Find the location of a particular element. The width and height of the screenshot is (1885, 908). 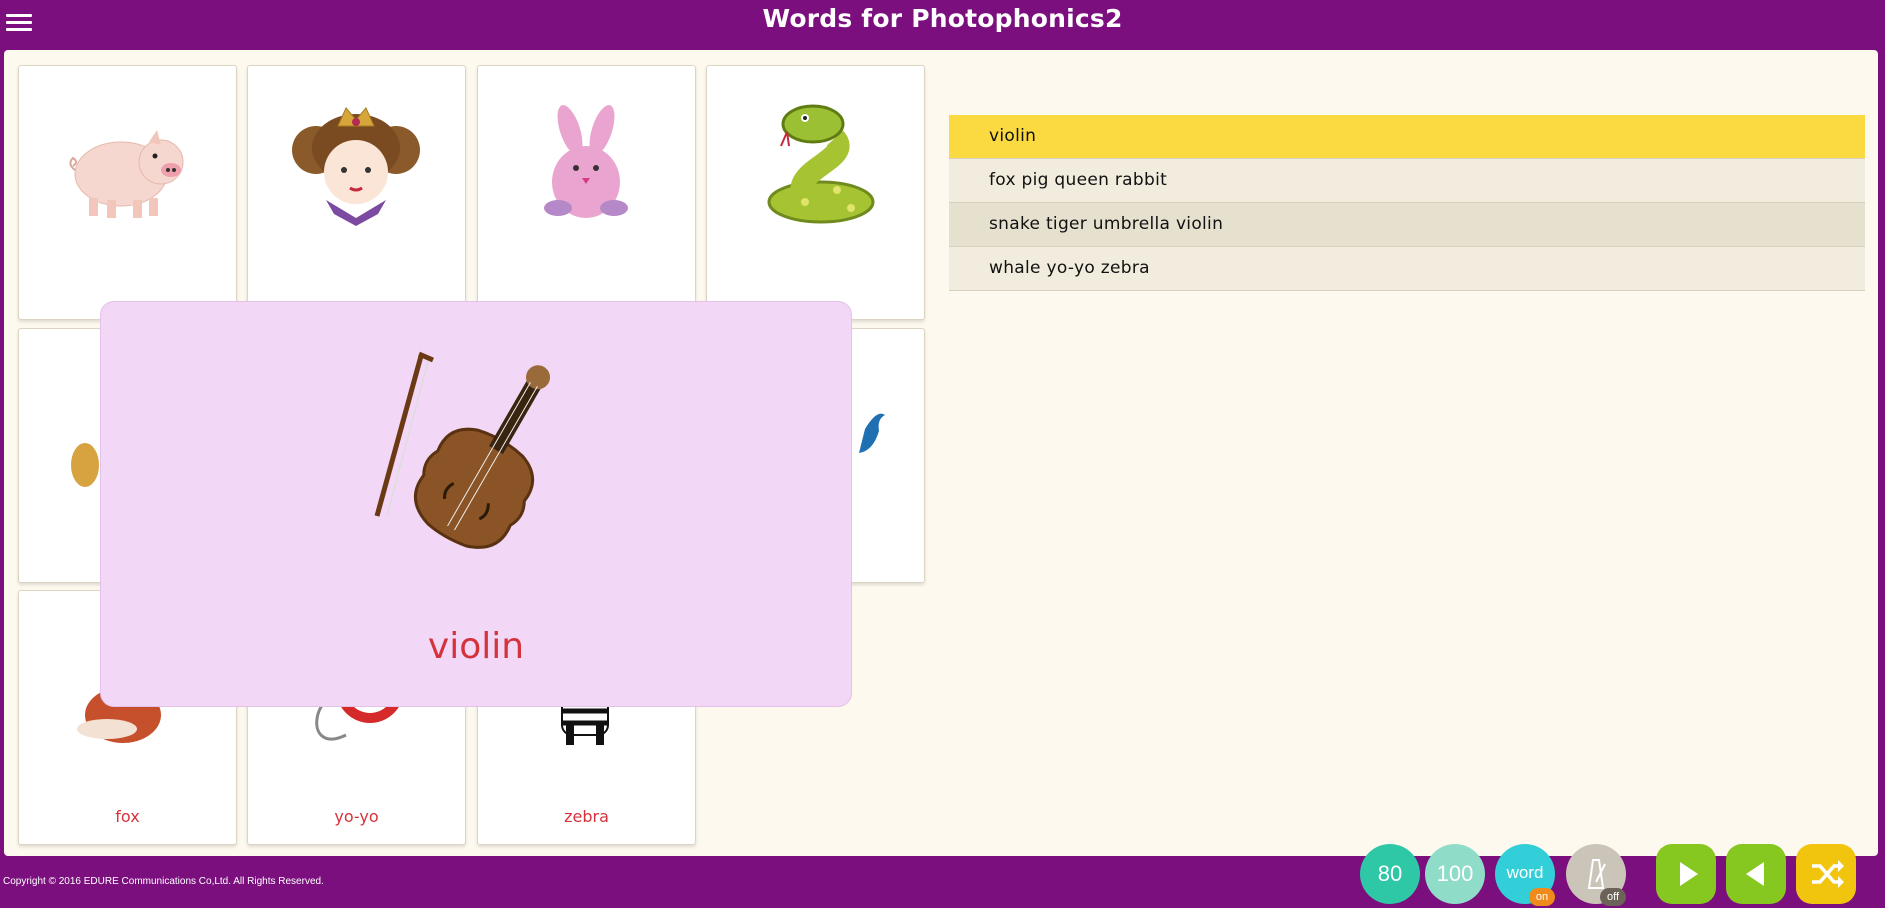

speed-100-label: 100 is located at coordinates (1455, 873).